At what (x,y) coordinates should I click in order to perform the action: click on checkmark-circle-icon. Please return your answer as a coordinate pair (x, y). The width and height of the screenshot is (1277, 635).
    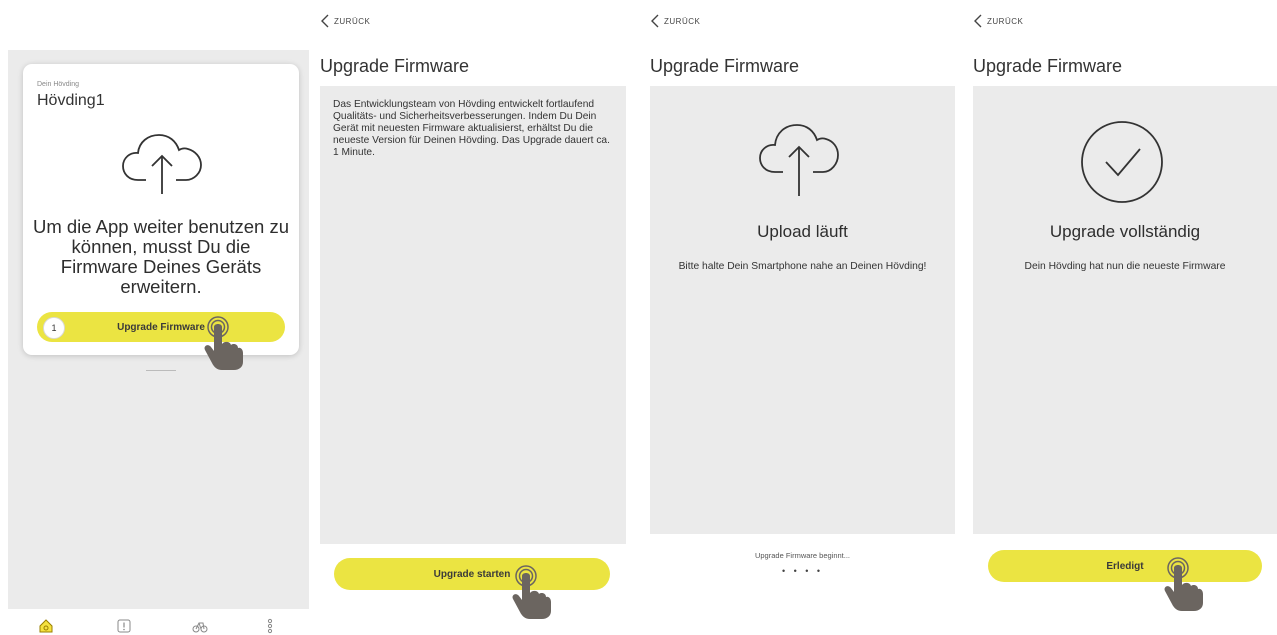
    Looking at the image, I should click on (1122, 162).